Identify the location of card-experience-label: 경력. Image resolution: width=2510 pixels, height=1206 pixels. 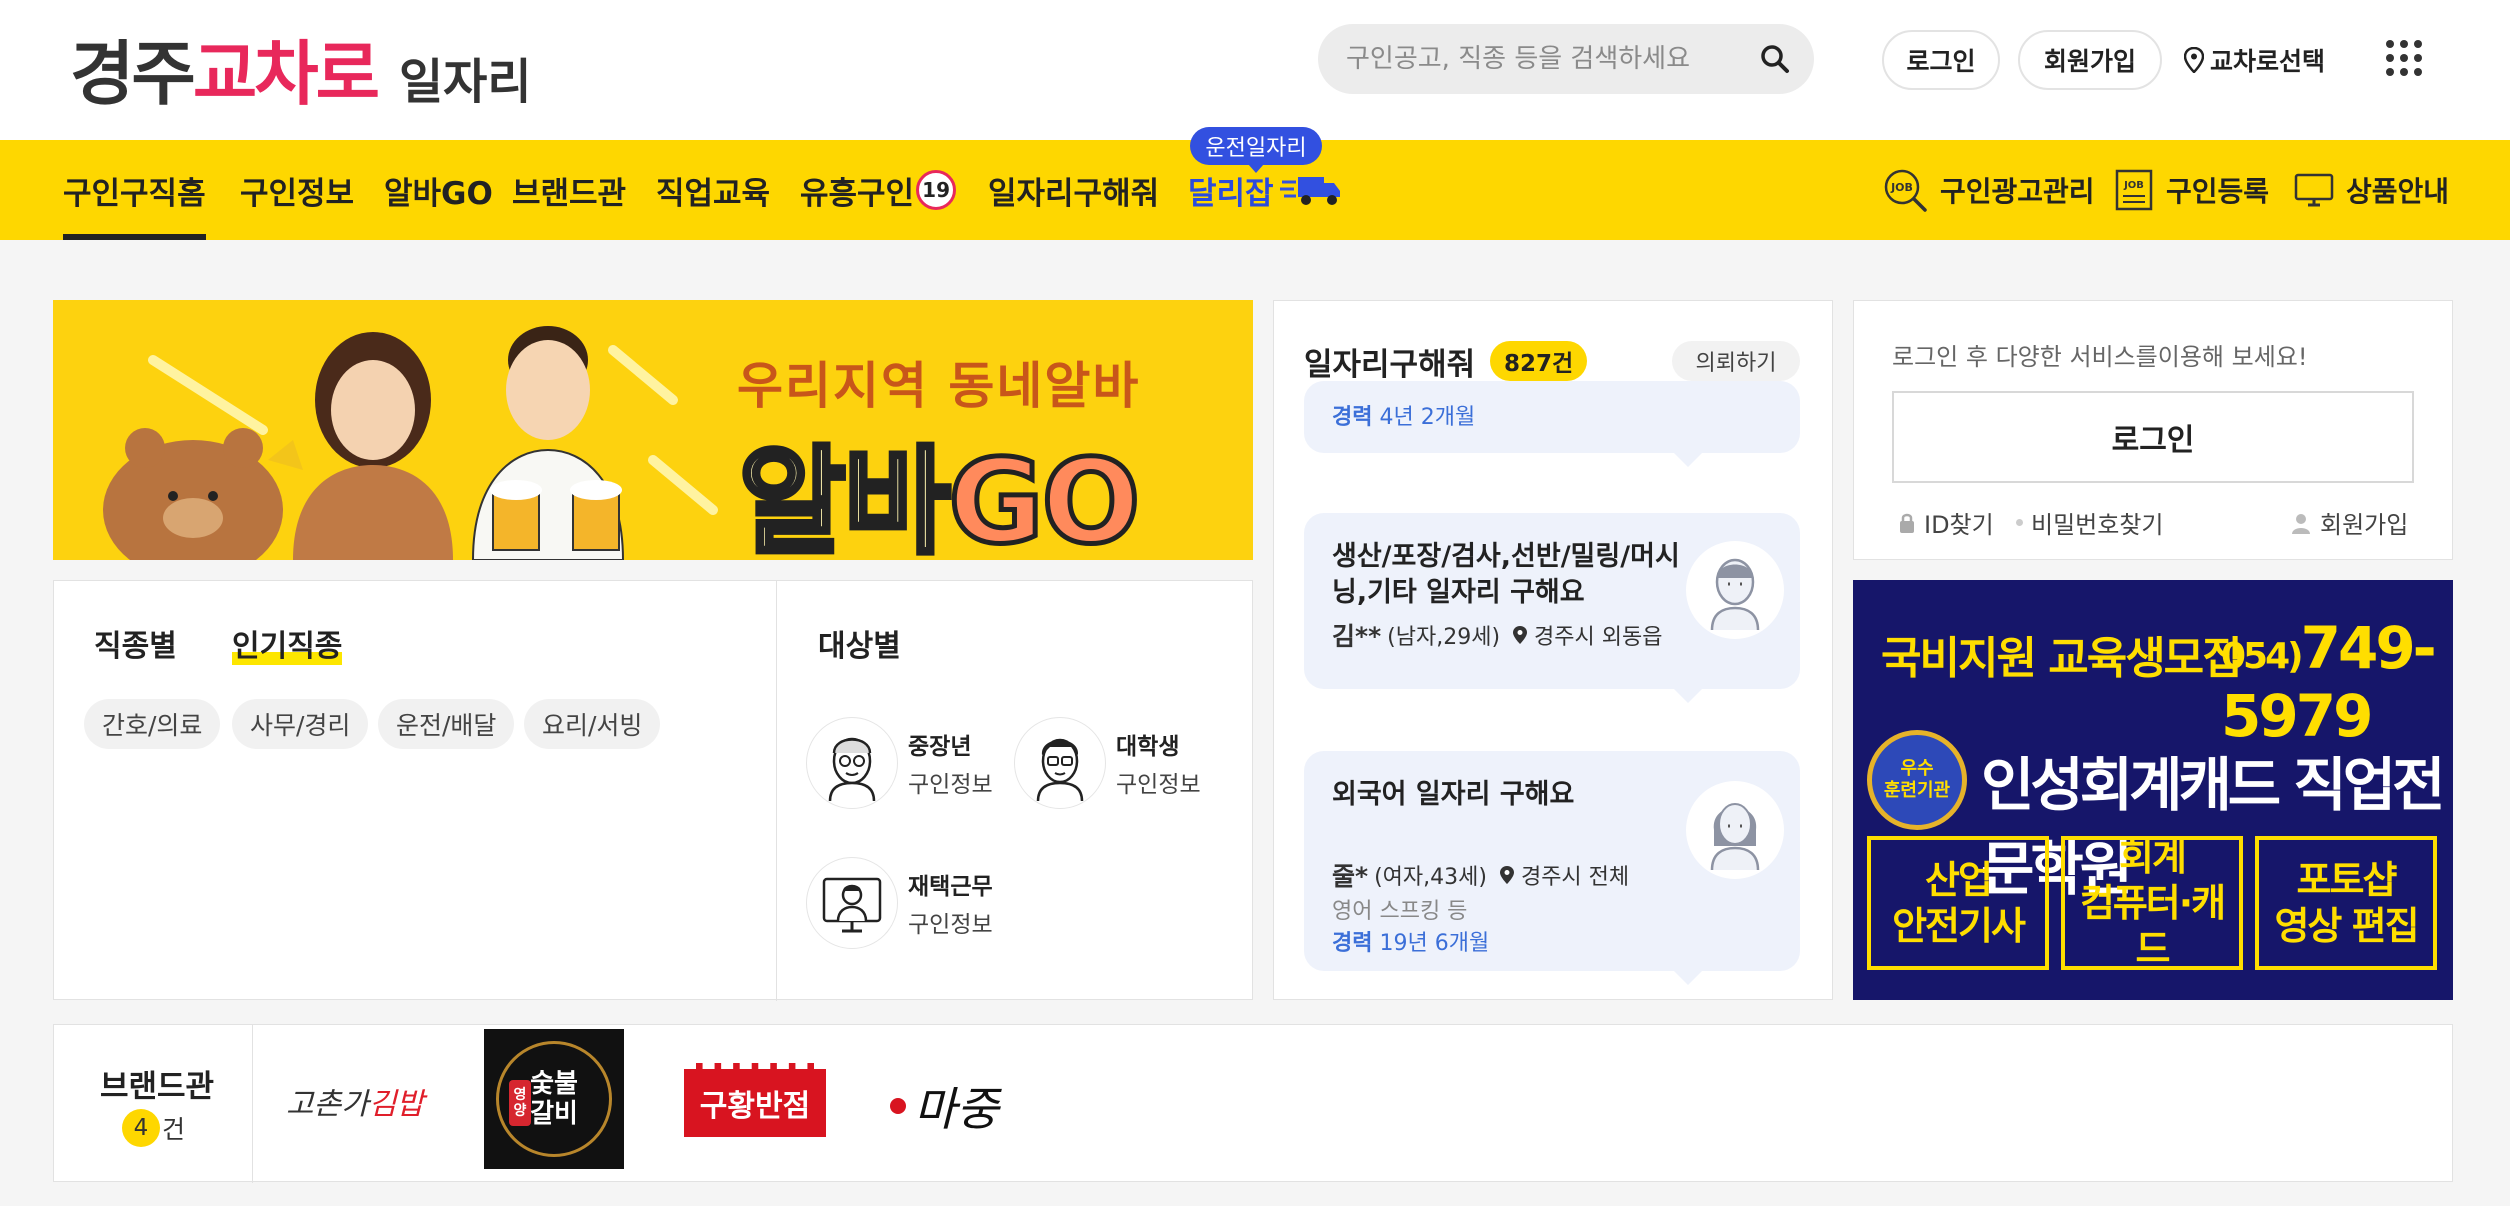
(1352, 417).